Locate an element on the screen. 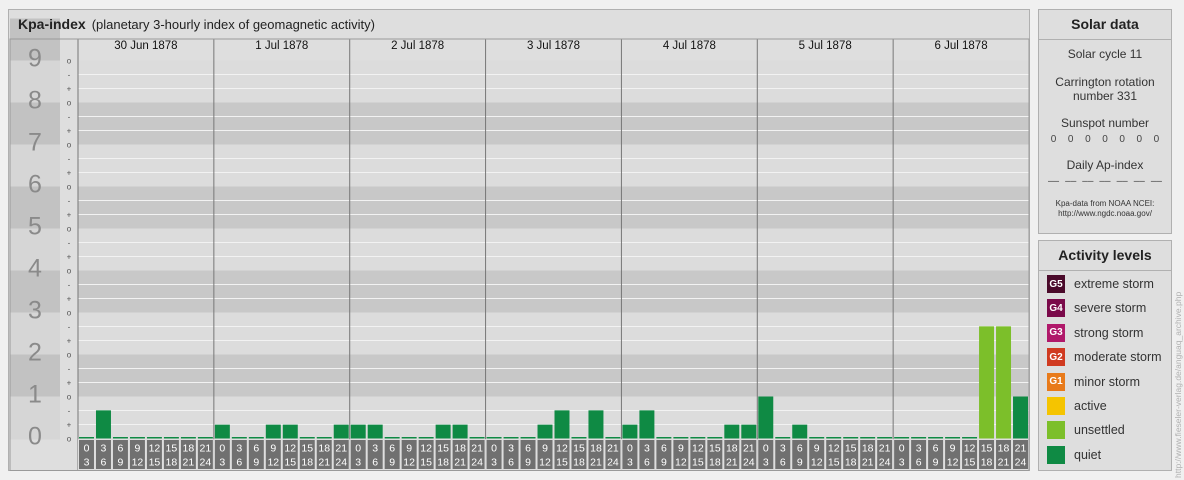 Image resolution: width=1184 pixels, height=480 pixels. legend-label: severe storm is located at coordinates (1110, 308).